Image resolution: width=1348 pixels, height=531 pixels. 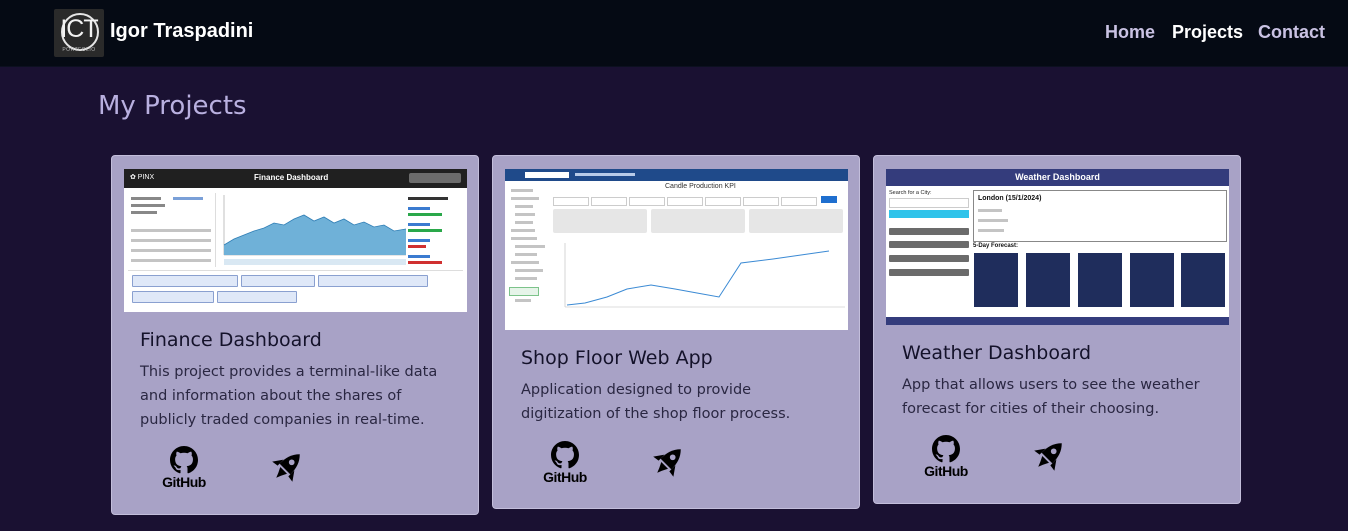 I want to click on thumb-header: Weather Dashboard, so click(x=1057, y=177).